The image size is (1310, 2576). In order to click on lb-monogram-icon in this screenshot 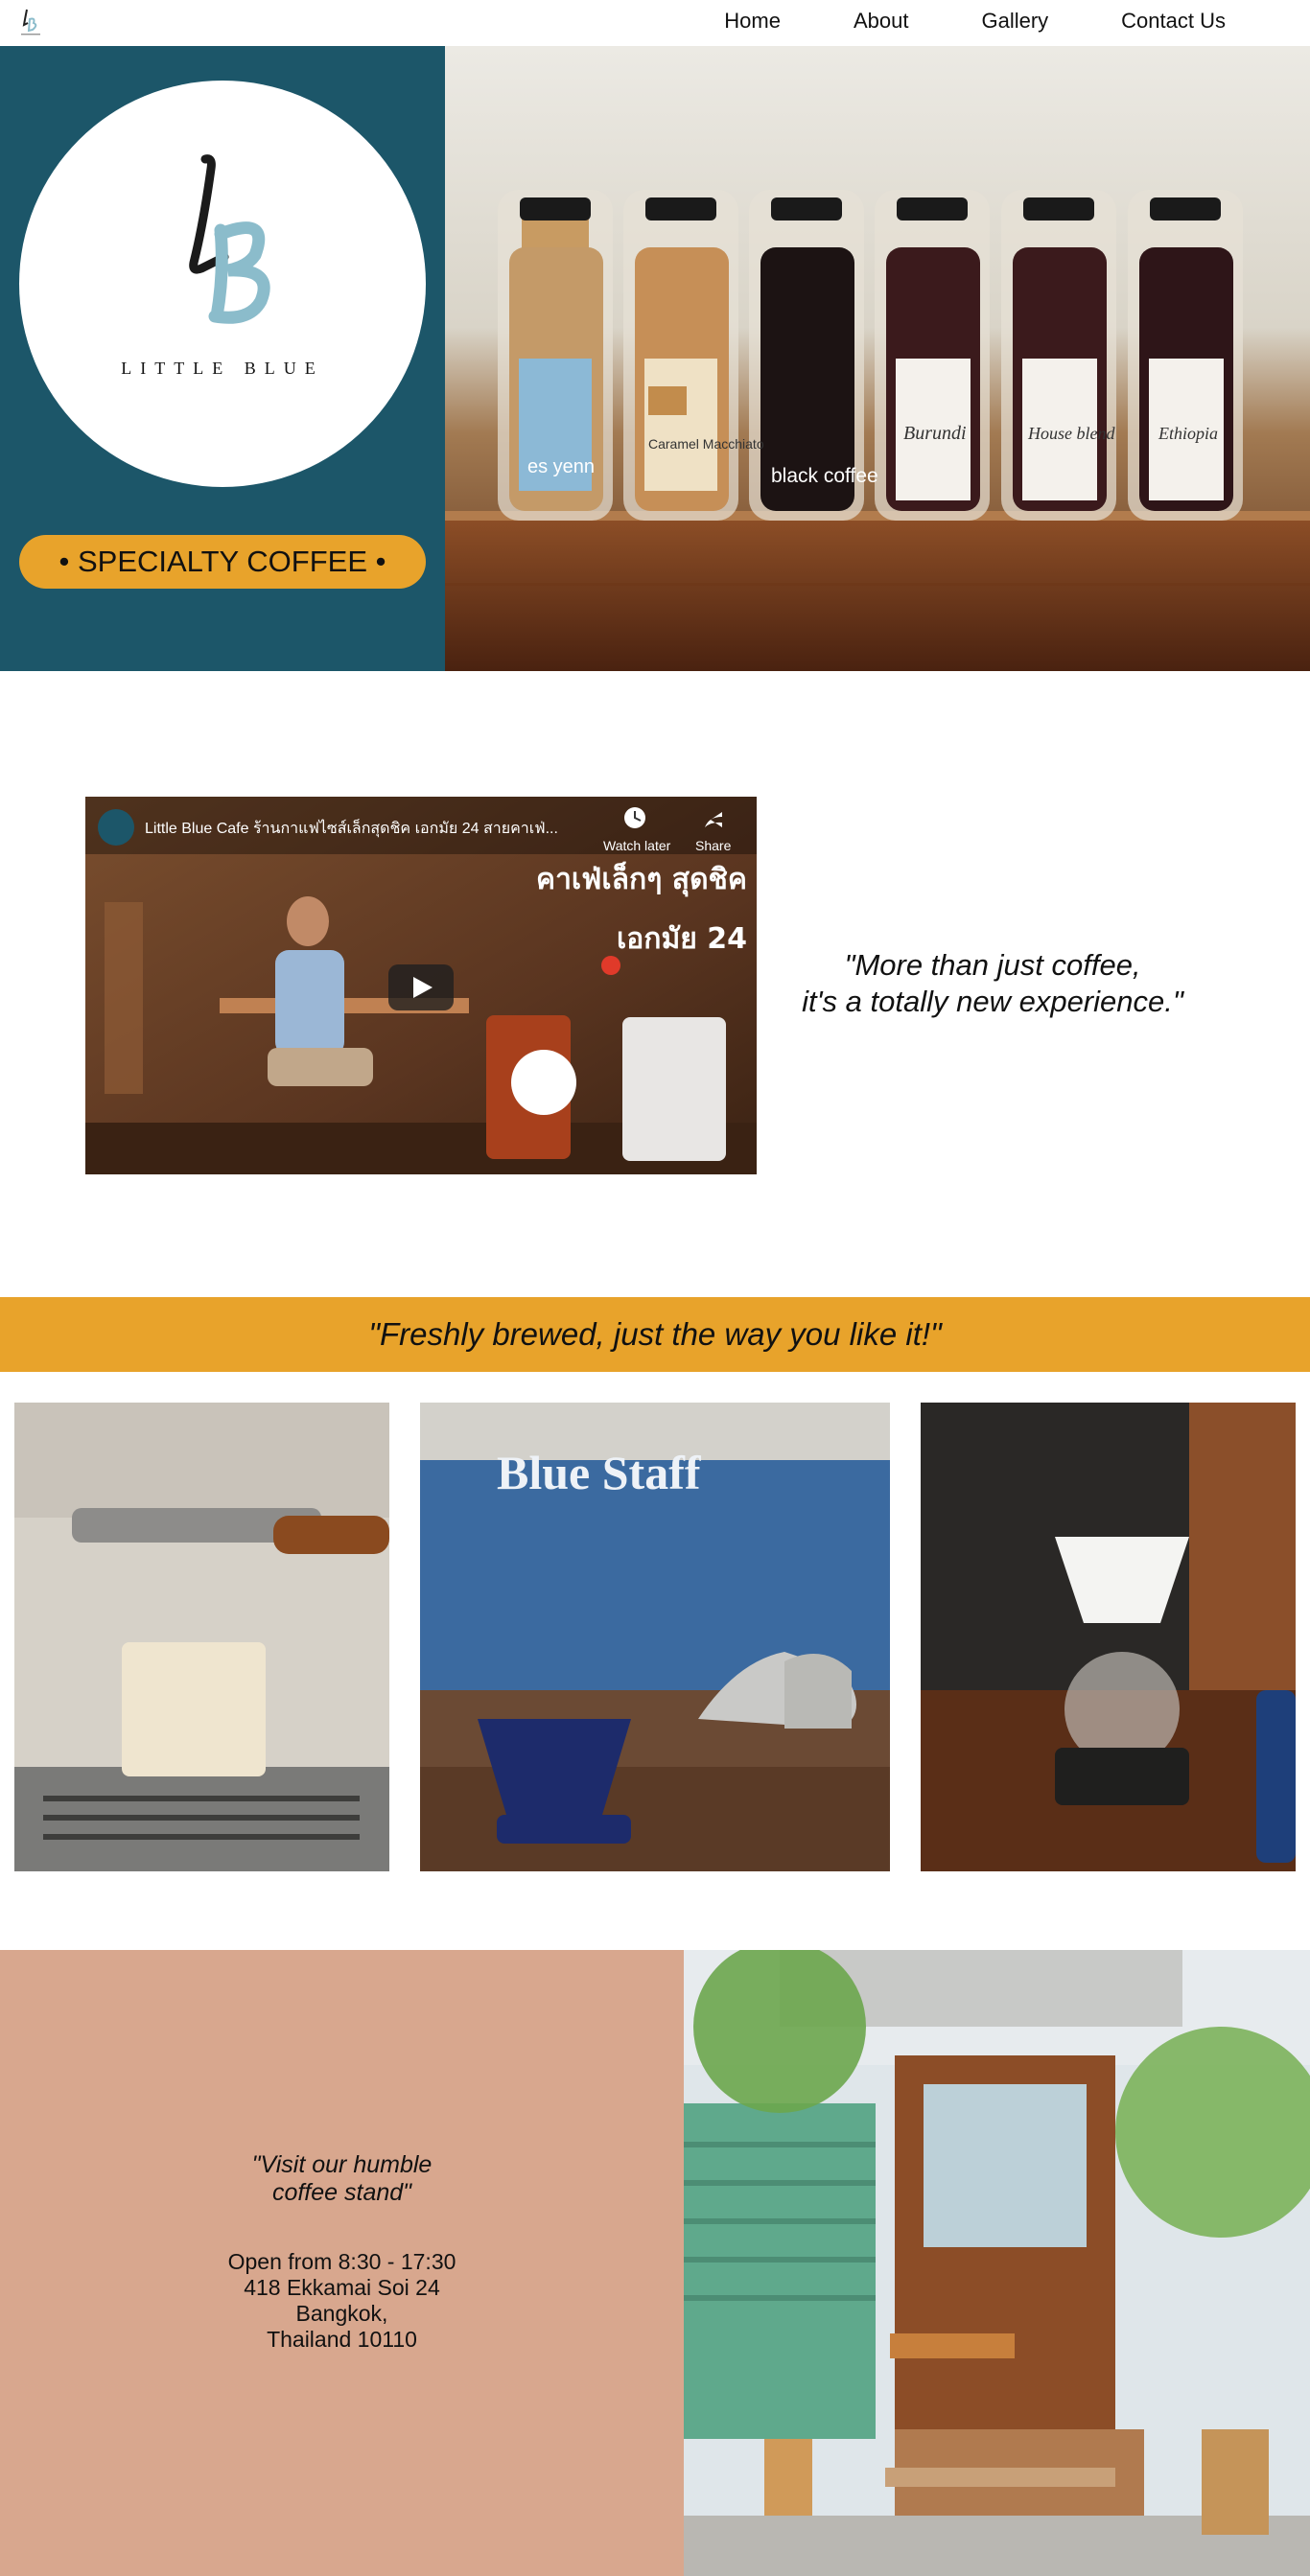, I will do `click(229, 239)`.